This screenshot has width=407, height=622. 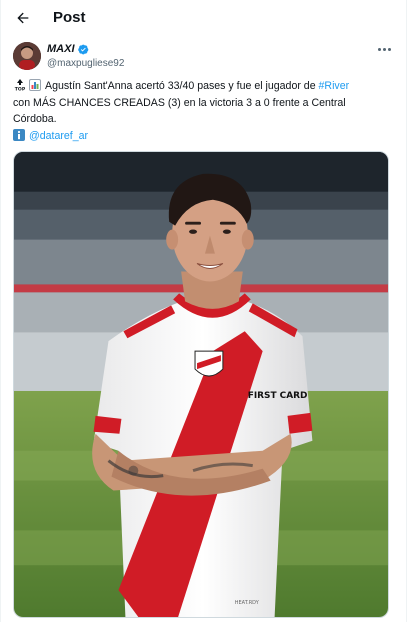 I want to click on back-button, so click(x=23, y=18).